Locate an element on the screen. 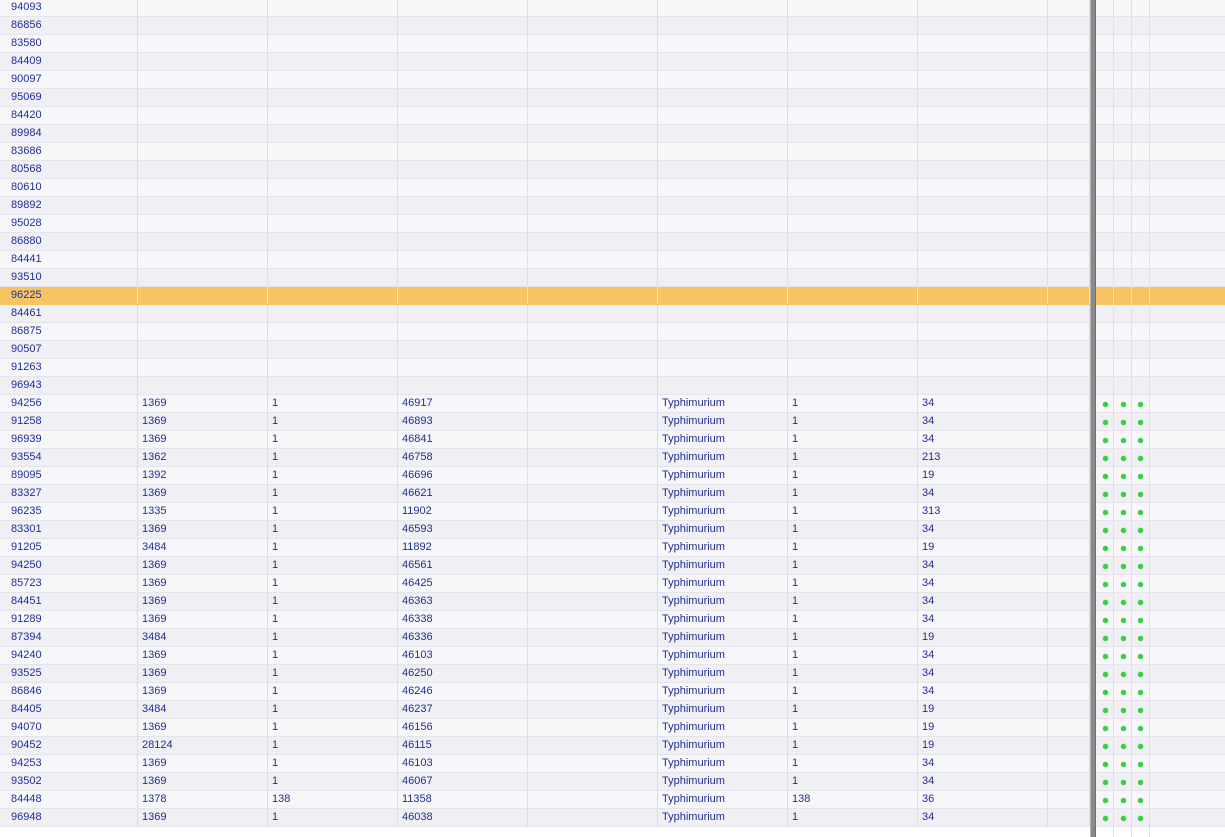 The image size is (1225, 837). table-row: 95028 is located at coordinates (612, 224).